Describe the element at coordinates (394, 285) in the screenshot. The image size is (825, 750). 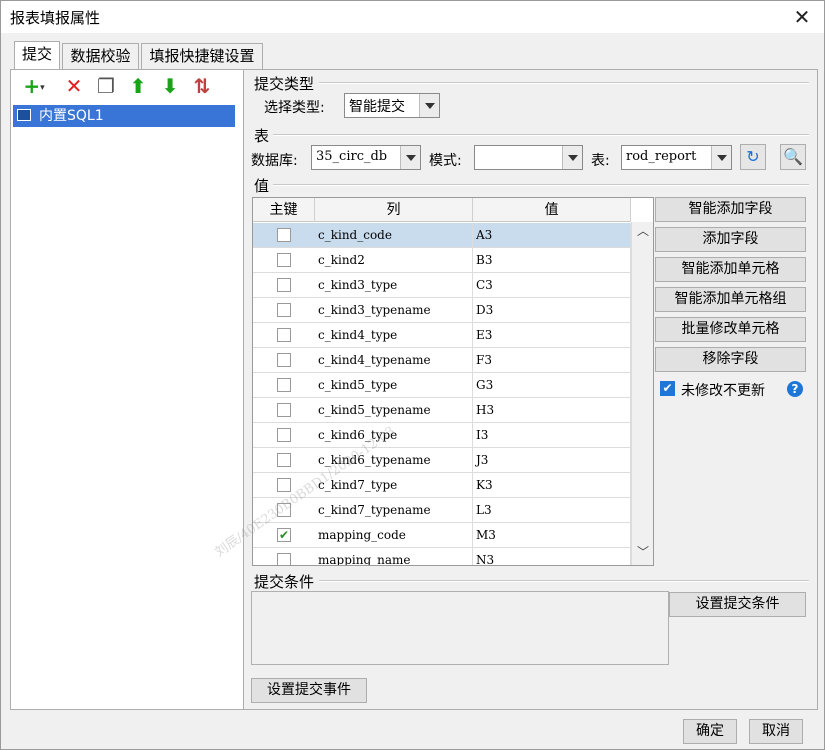
I see `column-cell: c_kind3_type` at that location.